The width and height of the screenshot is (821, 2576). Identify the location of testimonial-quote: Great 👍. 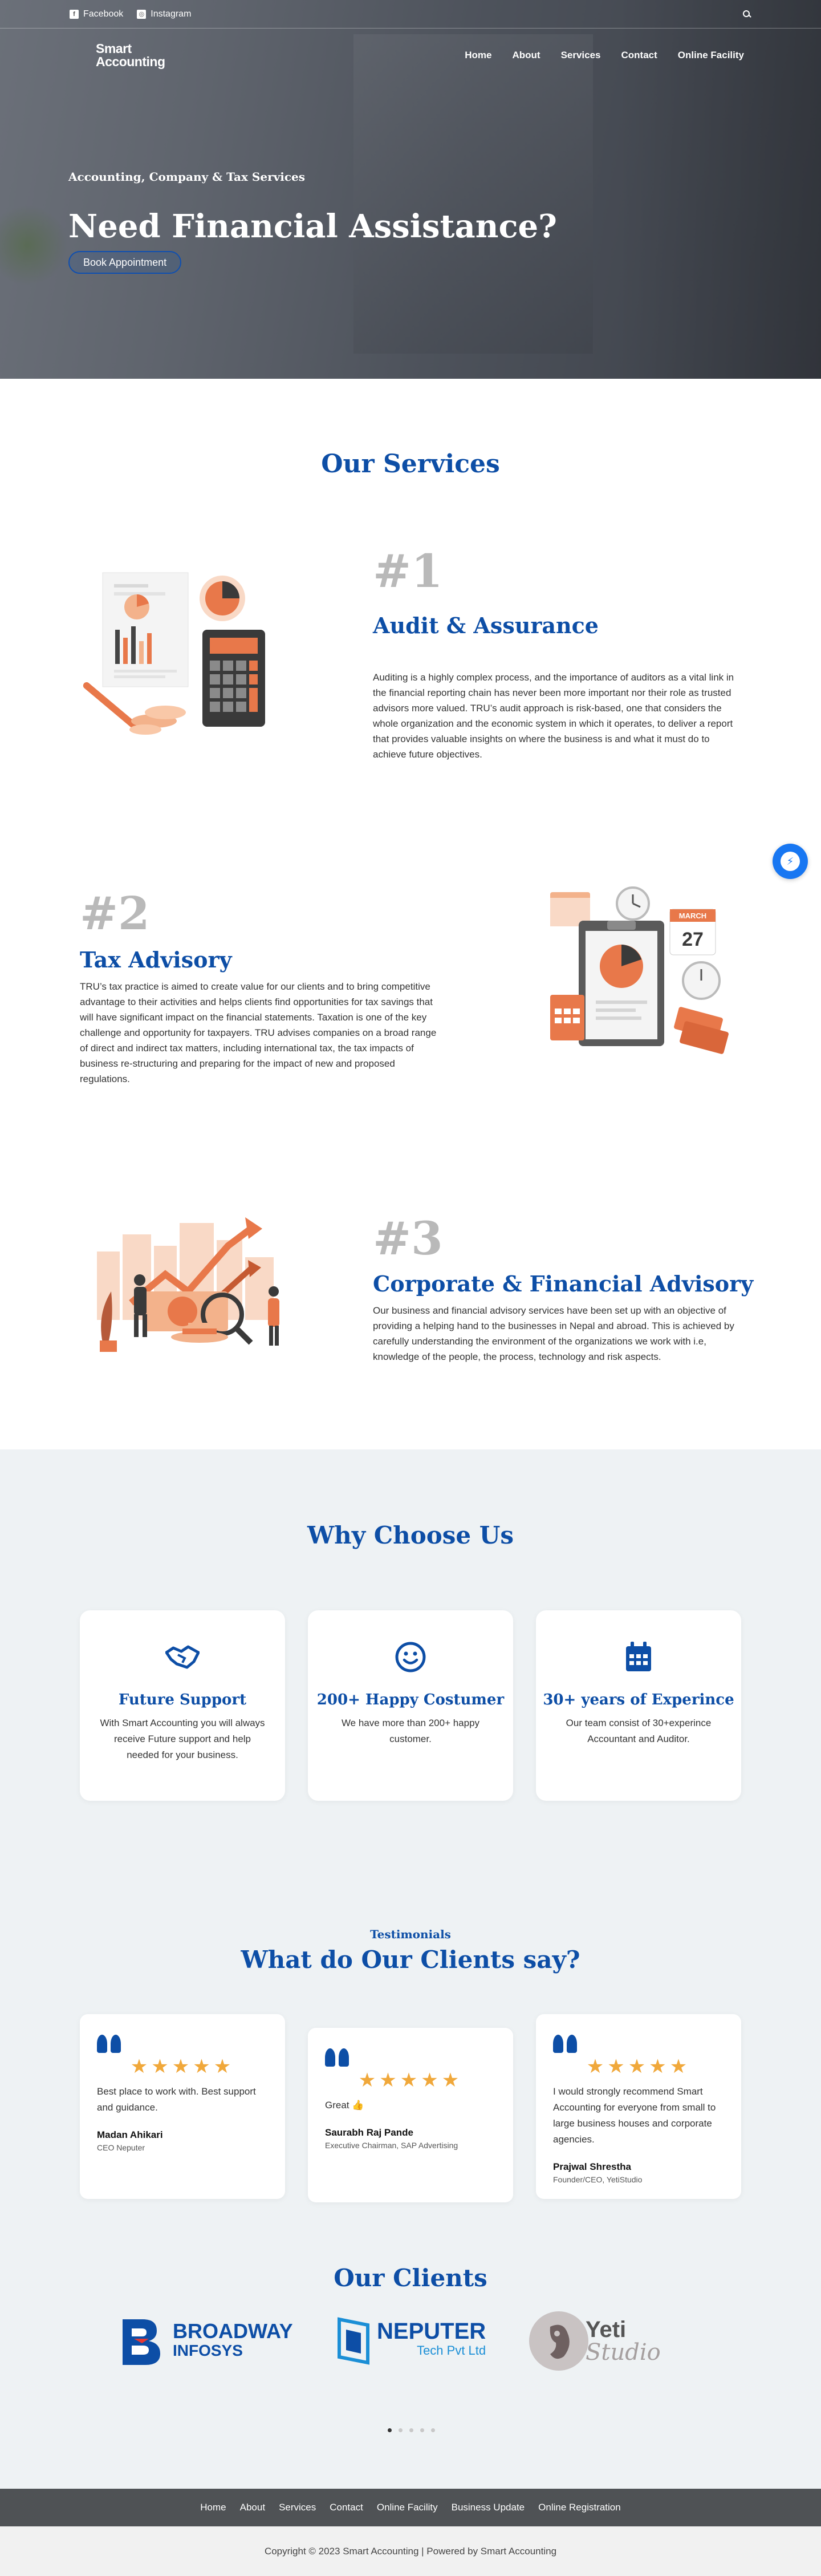
(344, 2105).